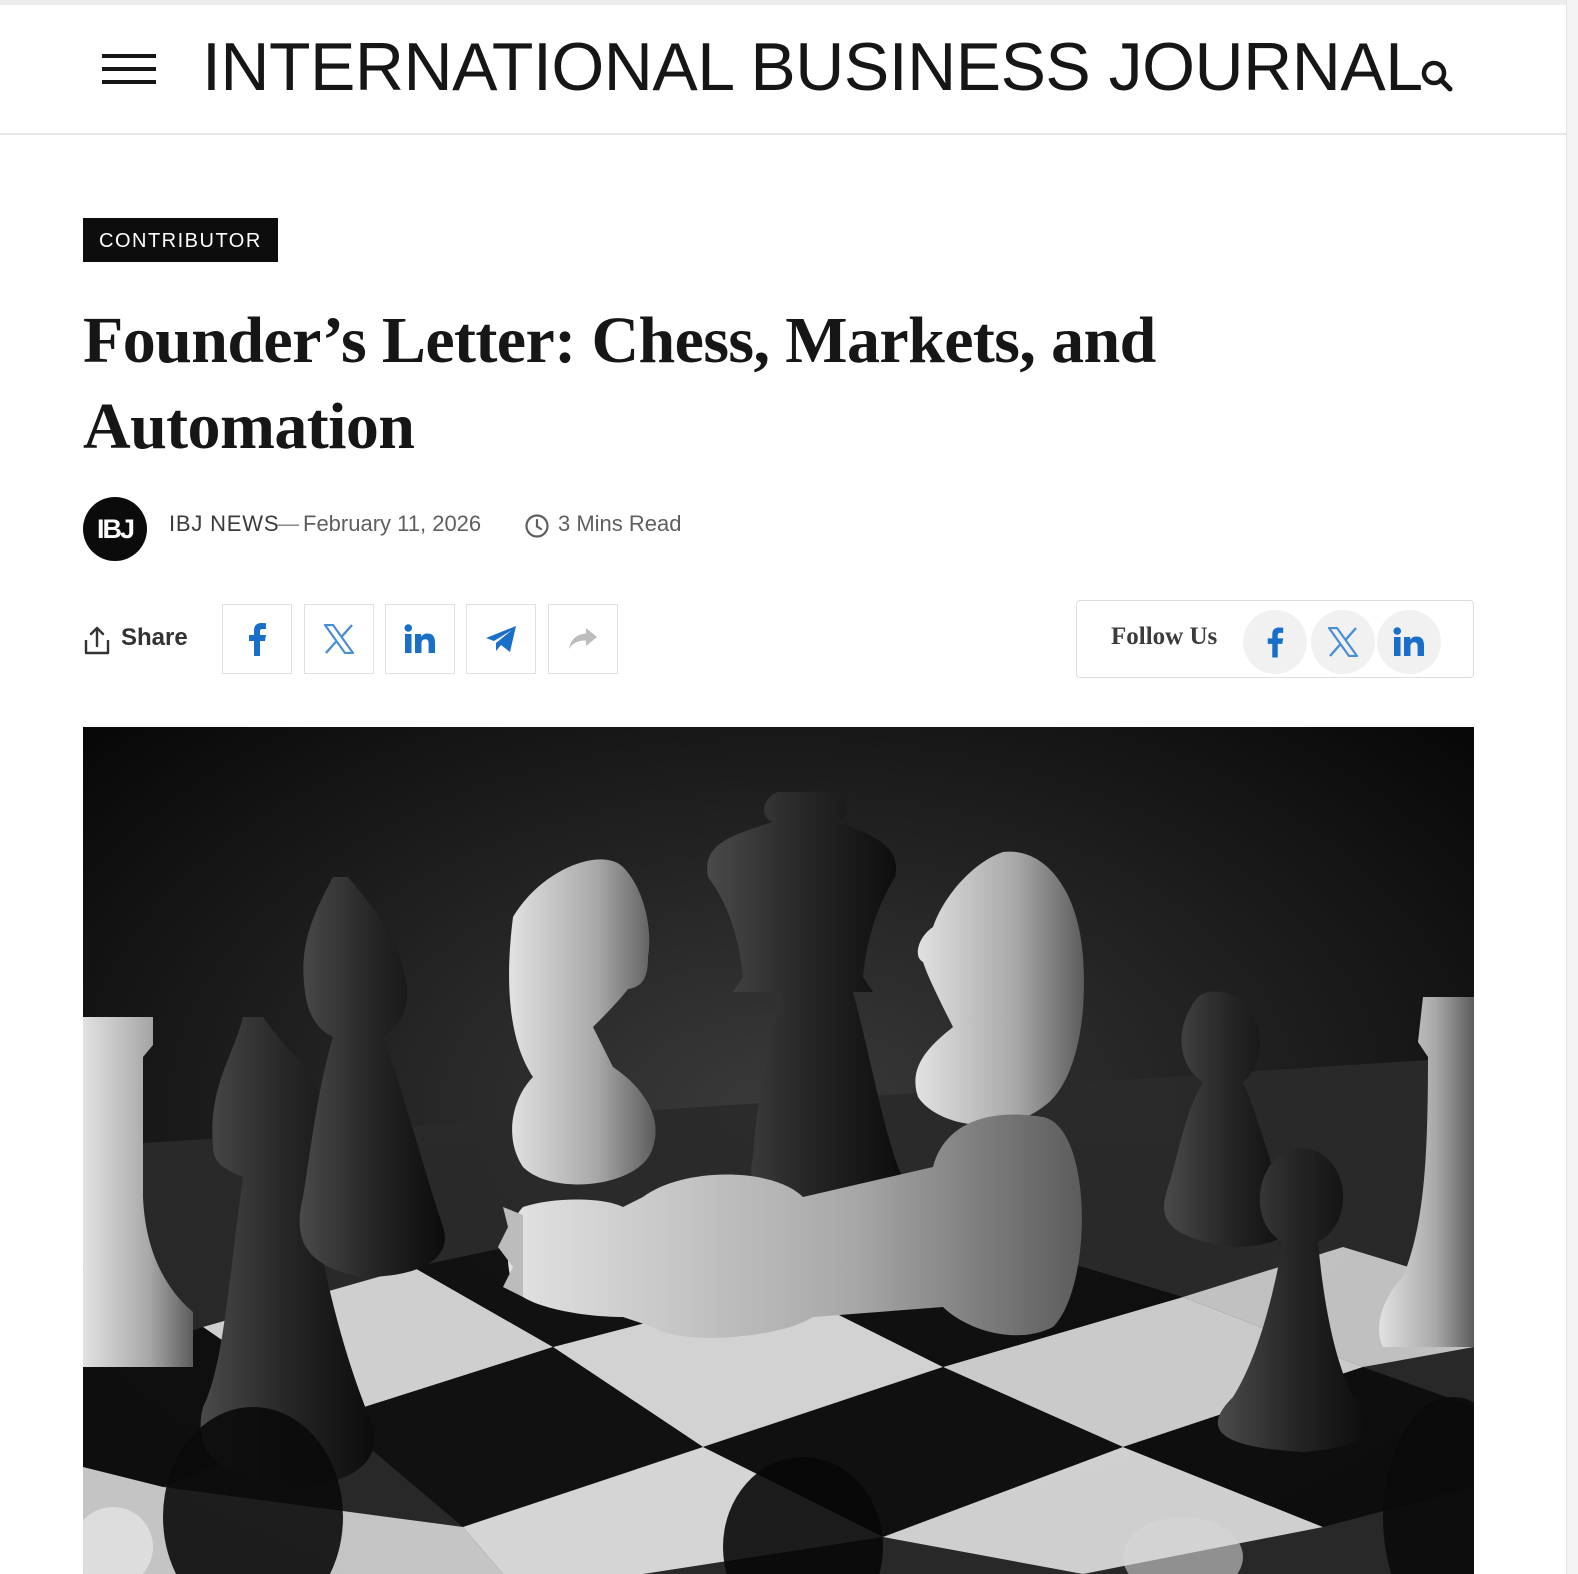 This screenshot has width=1578, height=1574. I want to click on publish-date: February 11, 2026, so click(392, 523).